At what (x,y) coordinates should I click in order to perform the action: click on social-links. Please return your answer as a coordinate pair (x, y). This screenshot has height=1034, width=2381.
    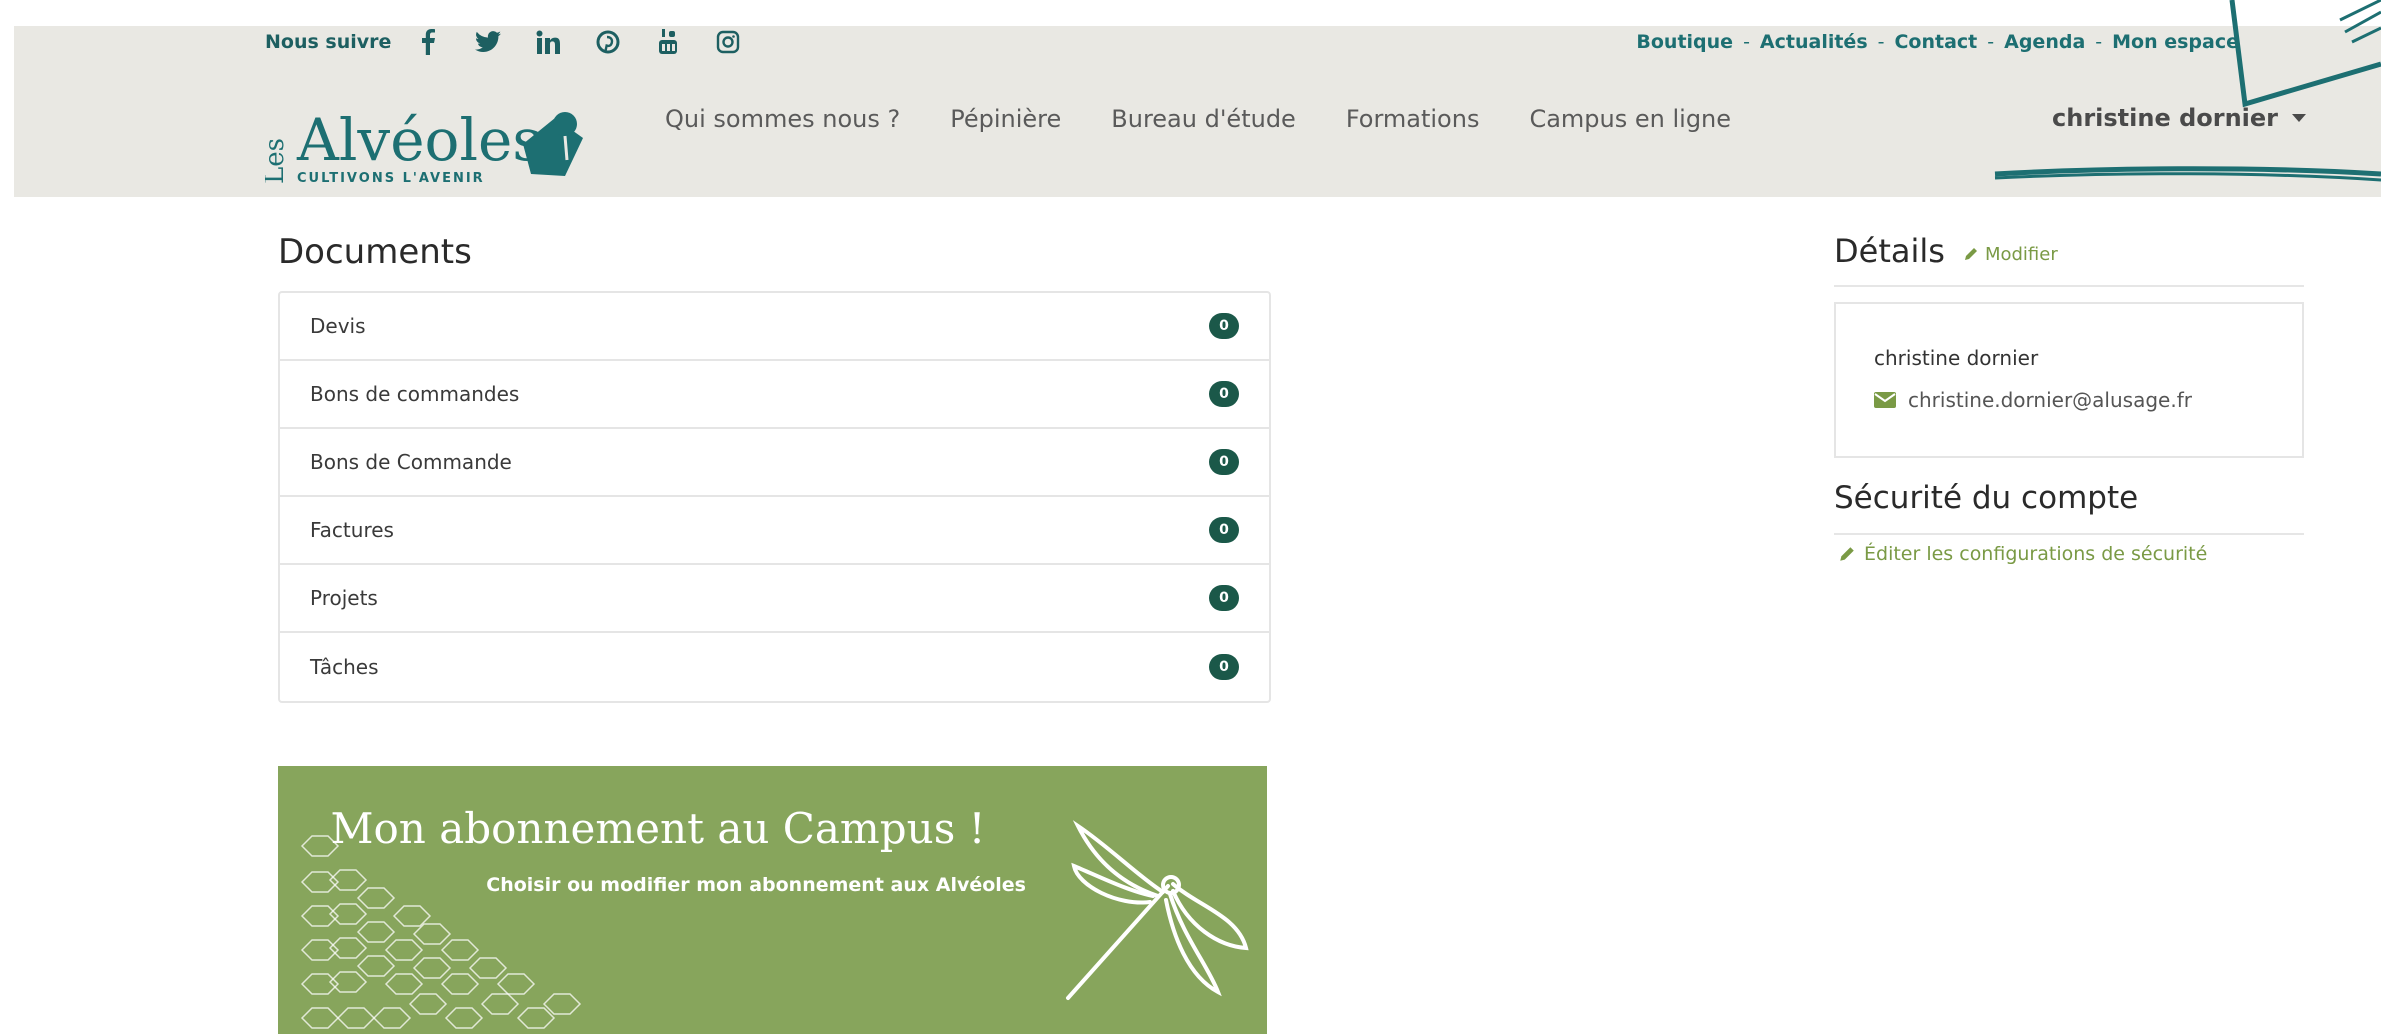
    Looking at the image, I should click on (578, 42).